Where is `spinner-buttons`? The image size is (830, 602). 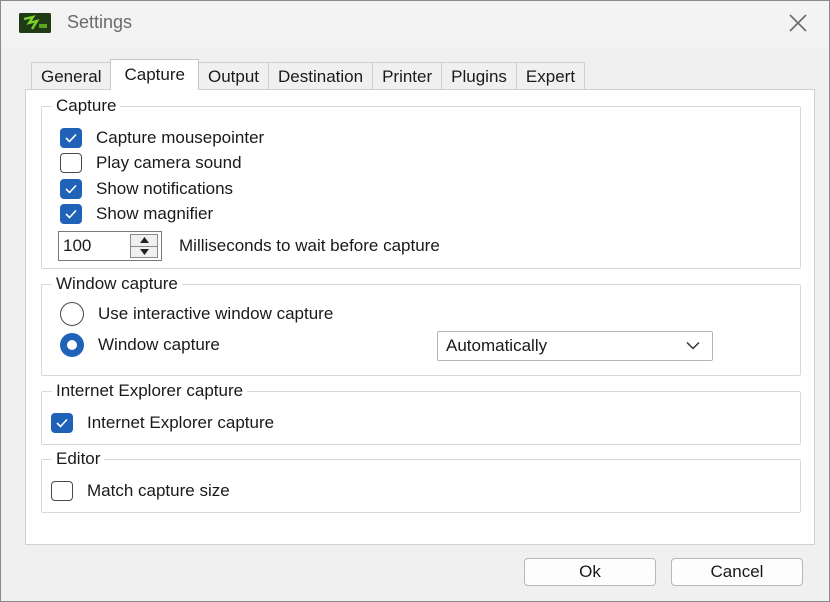
spinner-buttons is located at coordinates (144, 246).